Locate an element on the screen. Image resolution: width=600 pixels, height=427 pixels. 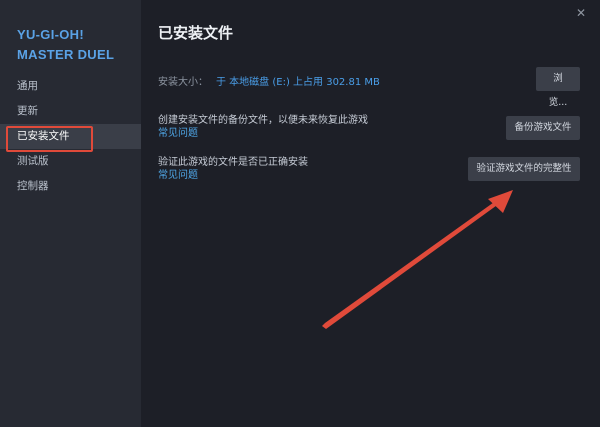
backup-faq-link: 常见问题 is located at coordinates (178, 133).